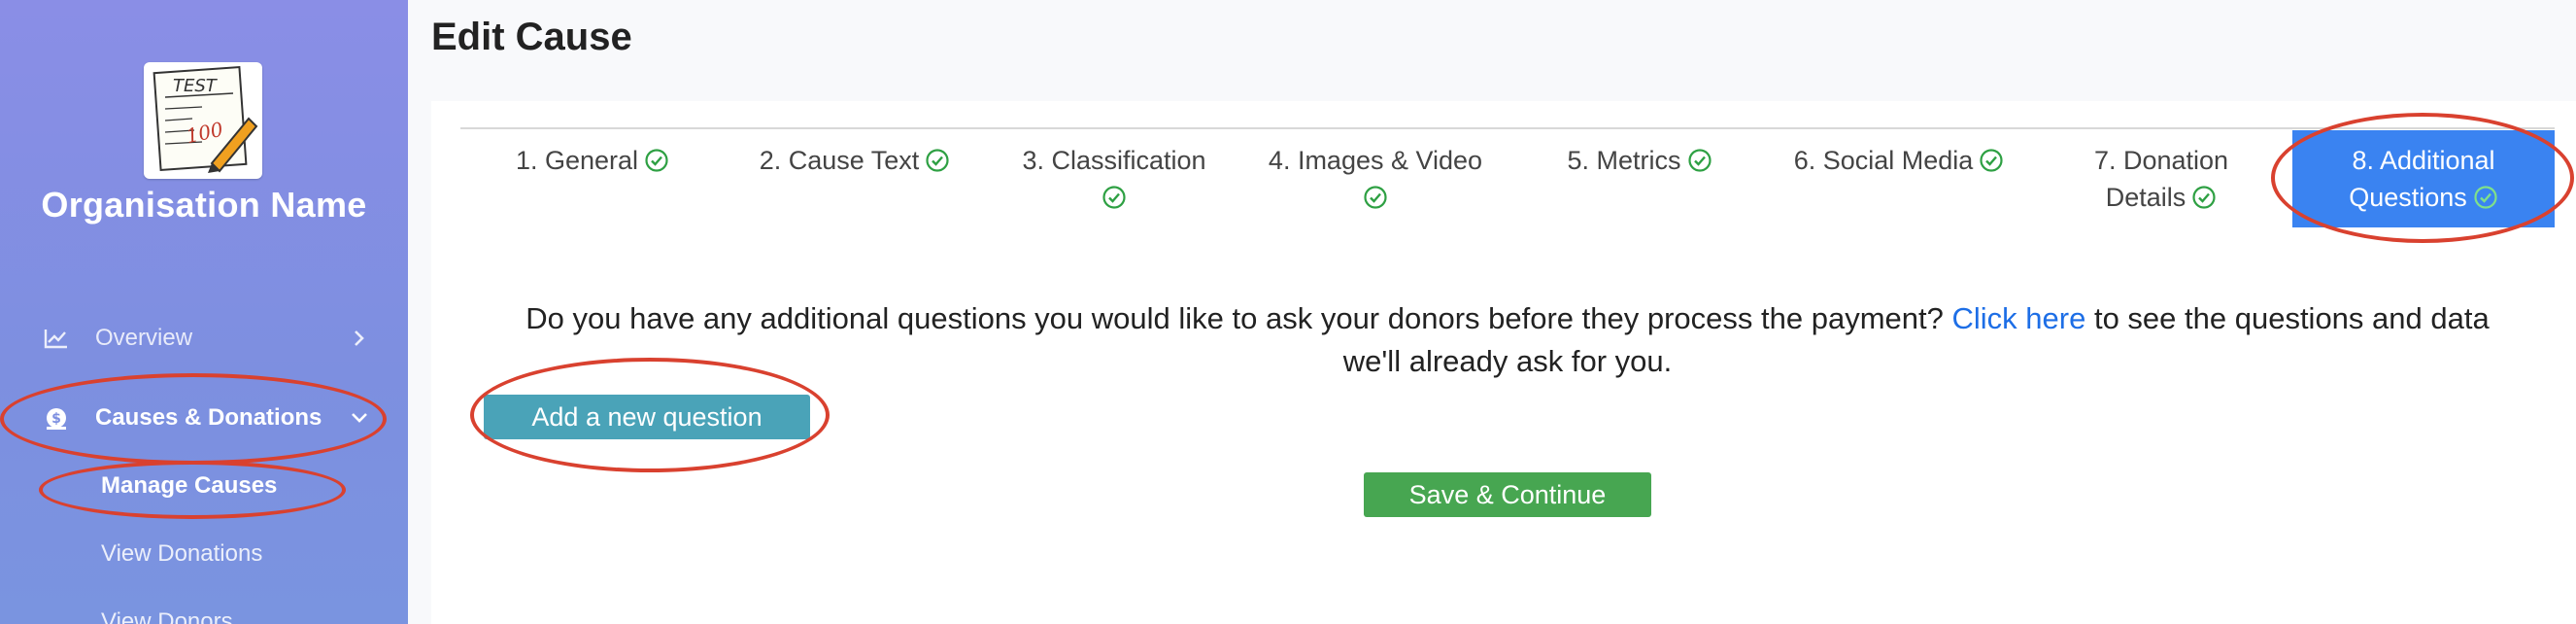 The height and width of the screenshot is (624, 2576). What do you see at coordinates (196, 86) in the screenshot?
I see `logo-text: TEST` at bounding box center [196, 86].